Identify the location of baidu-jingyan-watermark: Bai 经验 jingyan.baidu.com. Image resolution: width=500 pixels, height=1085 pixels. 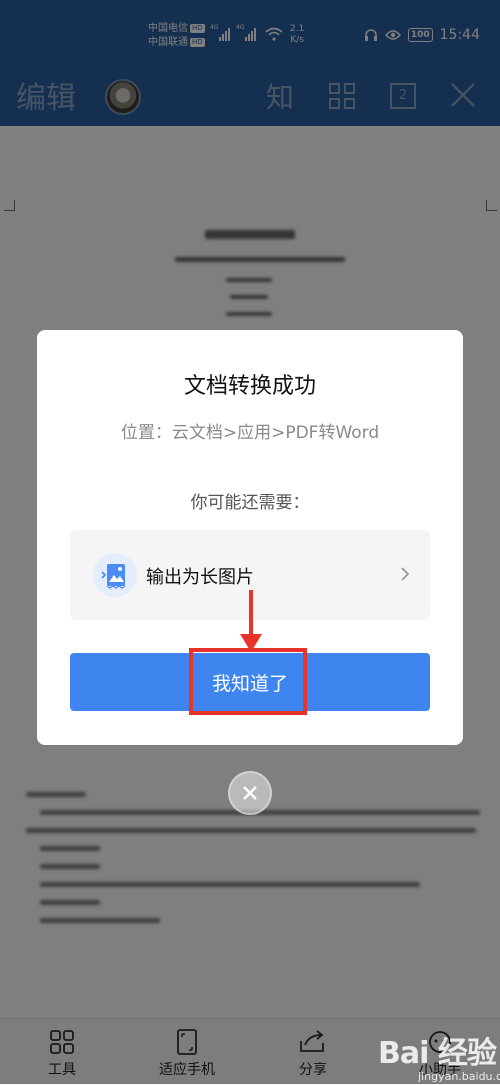
(439, 1055).